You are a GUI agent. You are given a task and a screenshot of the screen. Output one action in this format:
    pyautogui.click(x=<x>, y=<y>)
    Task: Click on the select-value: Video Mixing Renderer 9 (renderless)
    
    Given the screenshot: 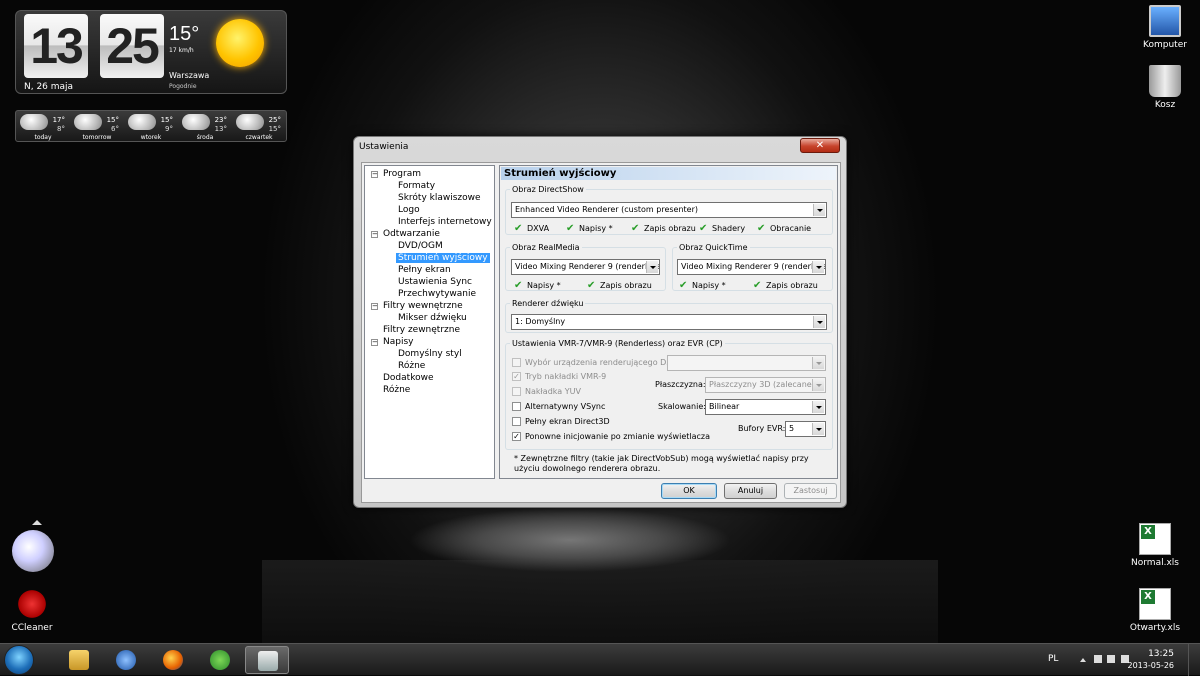 What is the action you would take?
    pyautogui.click(x=753, y=266)
    